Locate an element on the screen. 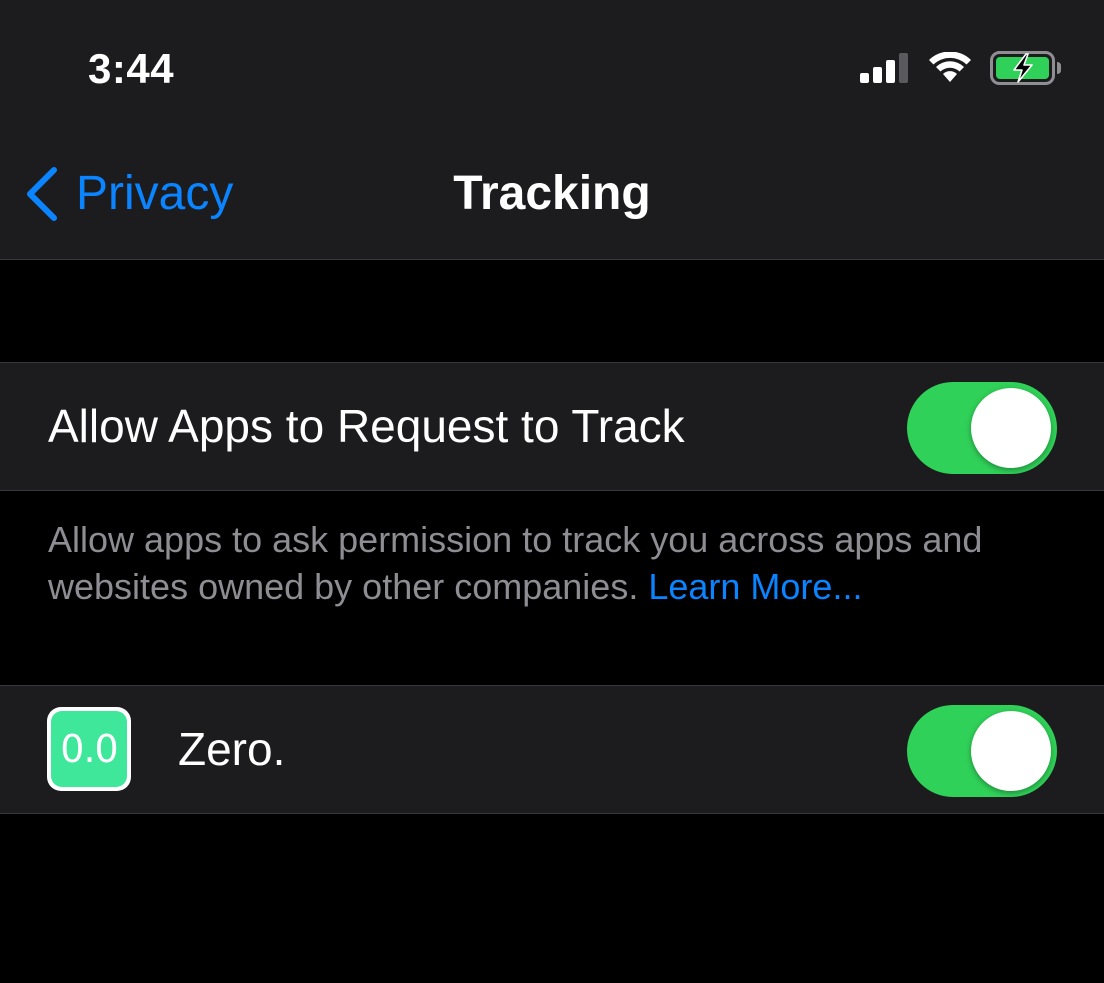 Image resolution: width=1104 pixels, height=983 pixels. allow-tracking-row: Allow Apps to Request to Track is located at coordinates (552, 426).